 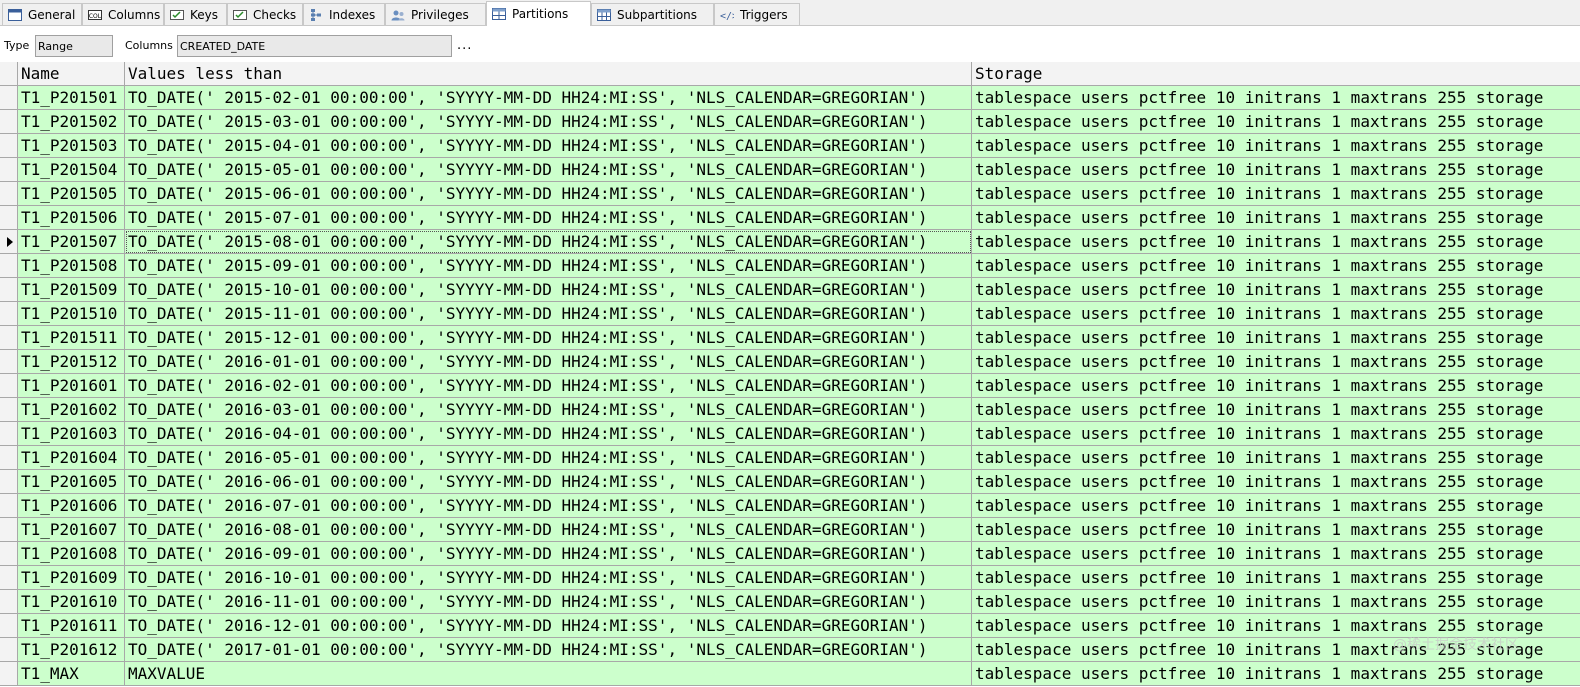 I want to click on partition-name-cell: T1_P201505, so click(x=71, y=194).